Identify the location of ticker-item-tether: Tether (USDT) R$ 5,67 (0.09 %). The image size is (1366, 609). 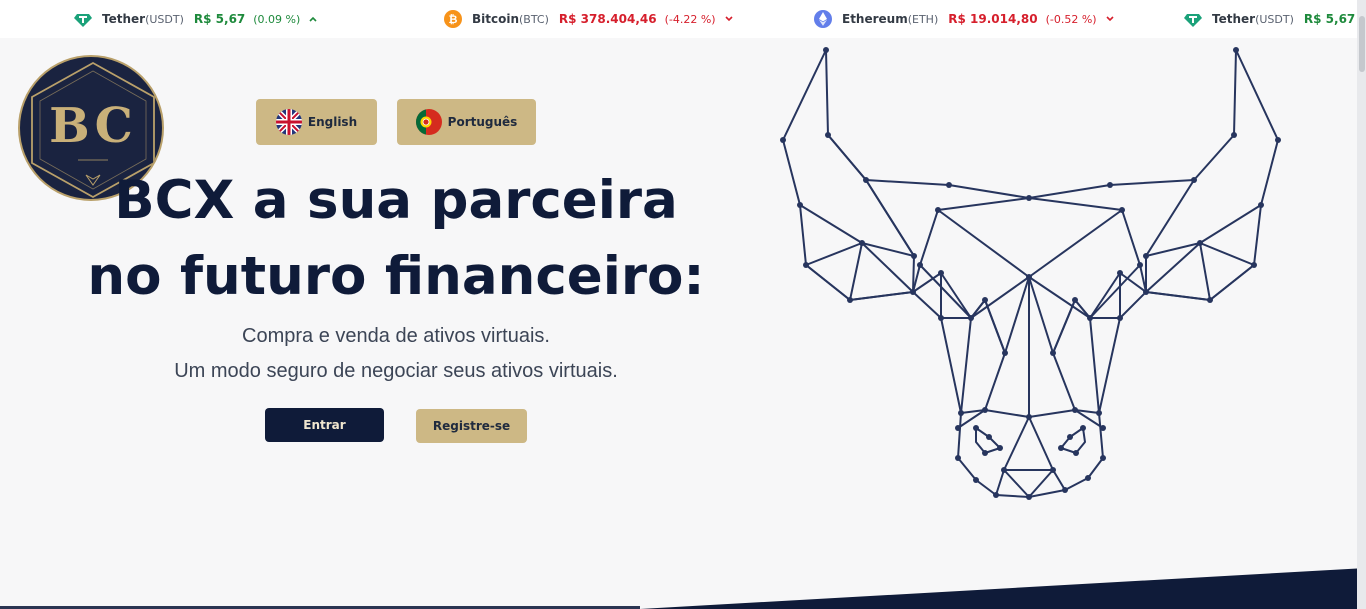
(196, 19).